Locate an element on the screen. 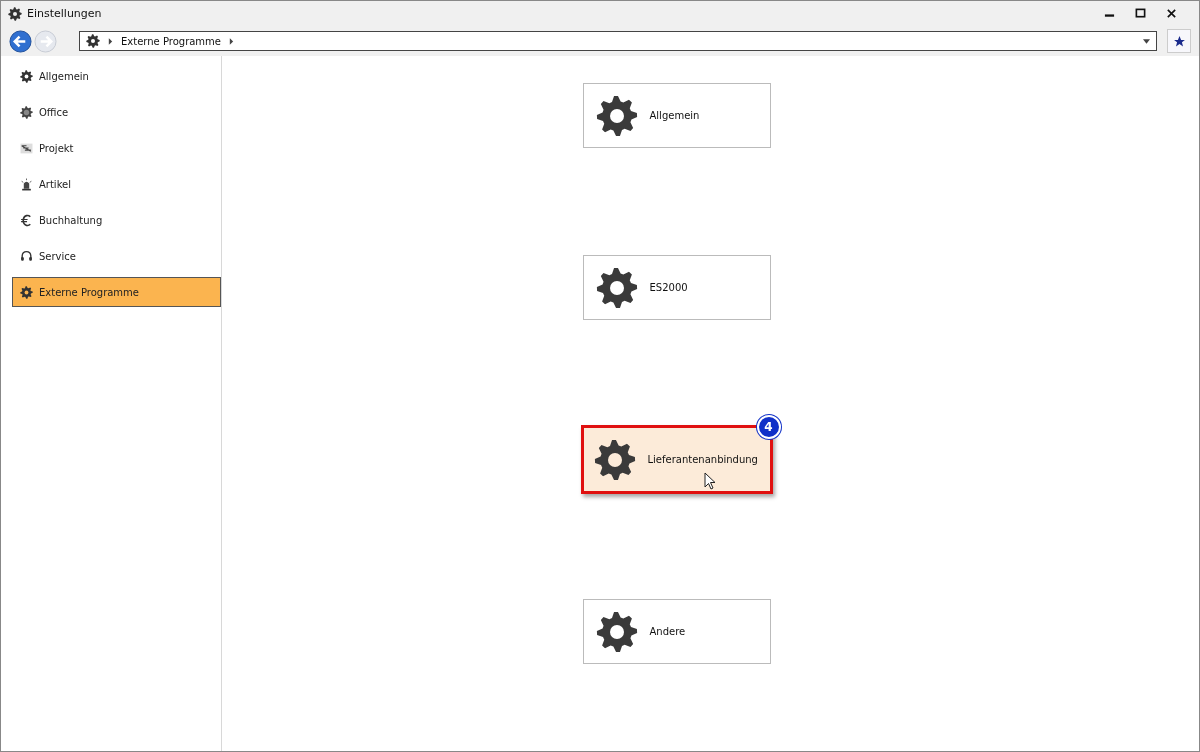 This screenshot has height=752, width=1200. chart-icon is located at coordinates (26, 148).